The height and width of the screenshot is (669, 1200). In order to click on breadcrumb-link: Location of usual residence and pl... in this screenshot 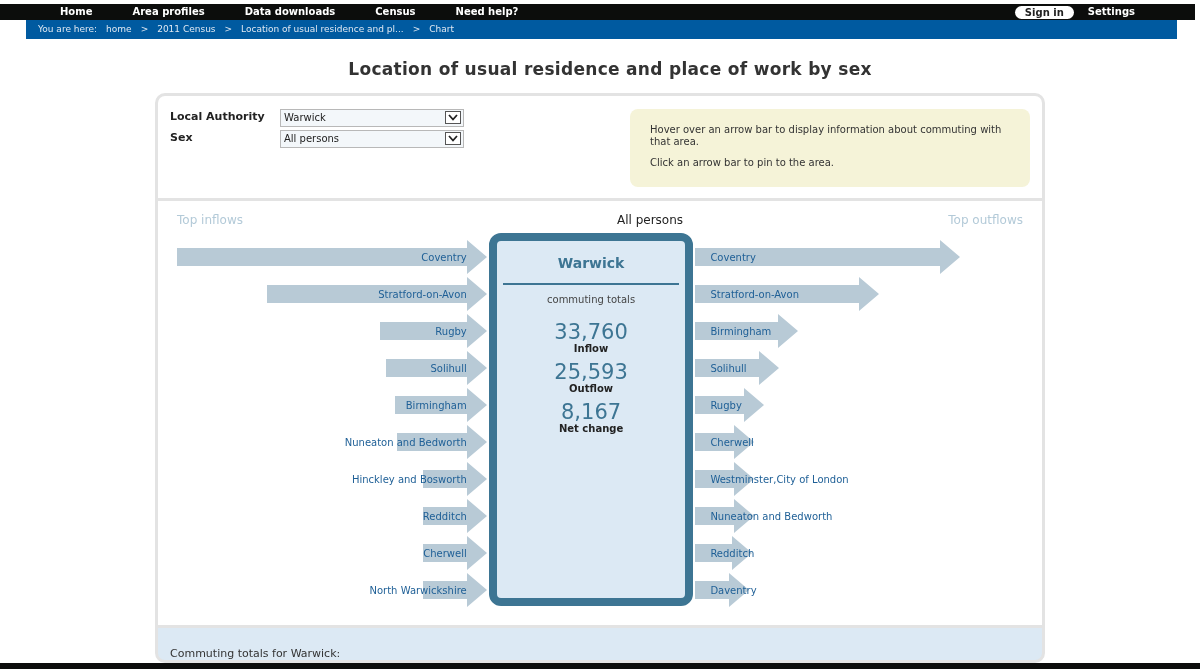, I will do `click(322, 29)`.